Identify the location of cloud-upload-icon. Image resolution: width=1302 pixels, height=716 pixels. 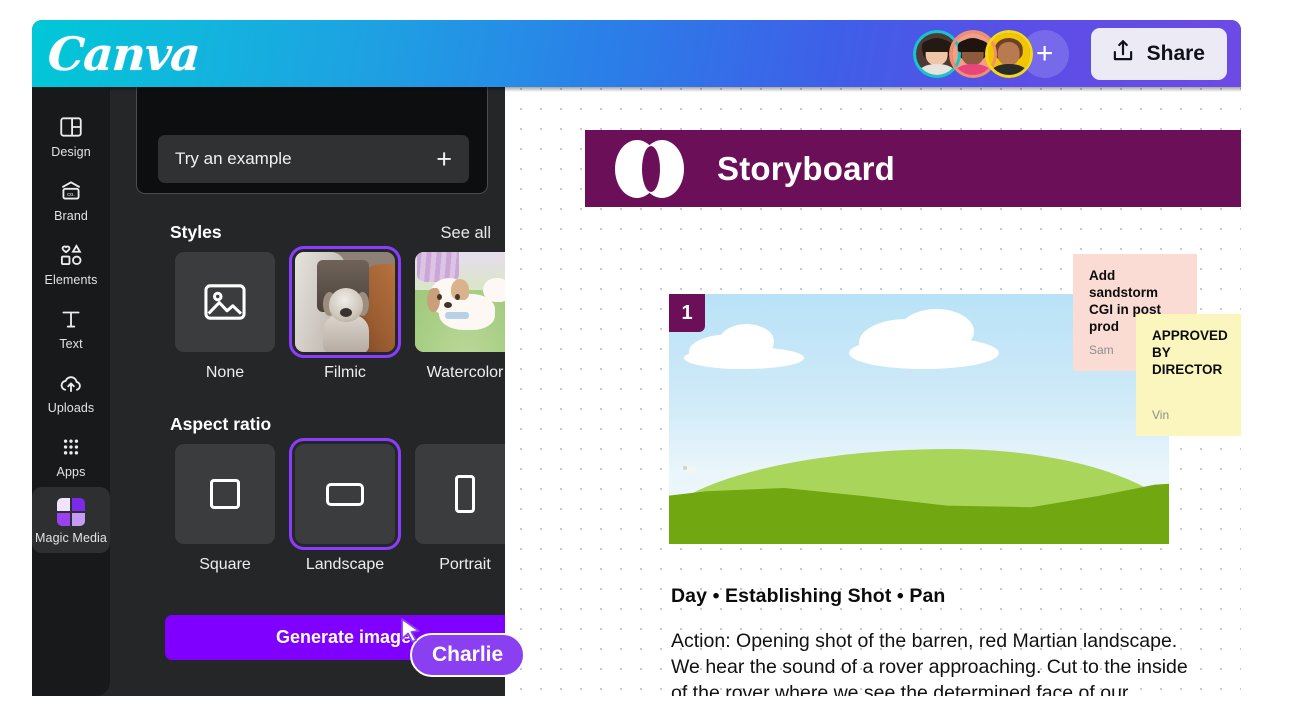
(71, 383).